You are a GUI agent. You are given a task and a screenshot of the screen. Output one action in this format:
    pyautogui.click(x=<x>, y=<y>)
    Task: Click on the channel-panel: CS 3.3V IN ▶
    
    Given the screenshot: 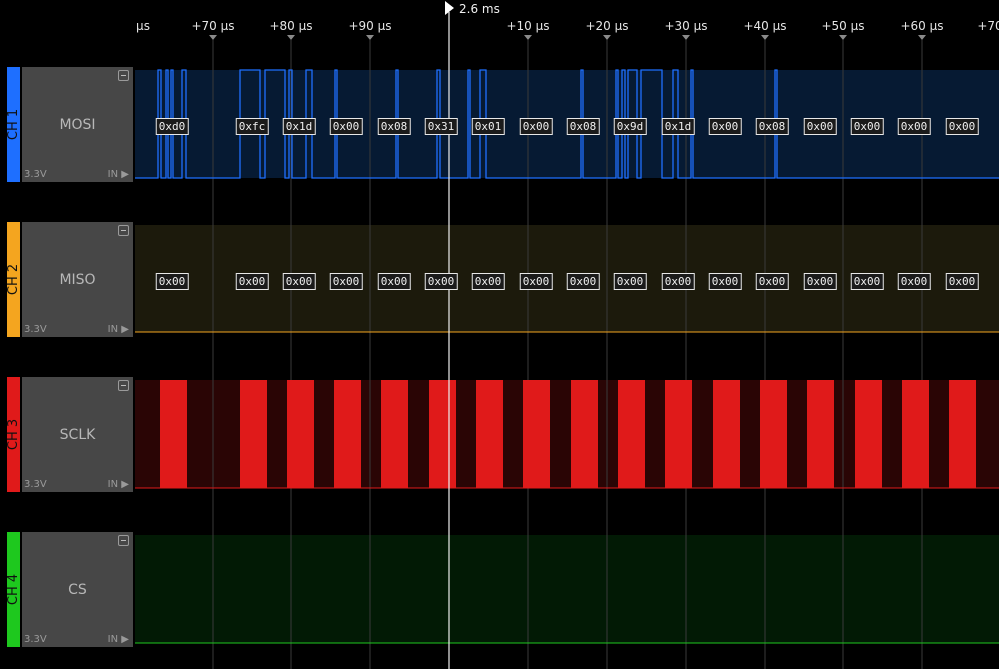 What is the action you would take?
    pyautogui.click(x=77, y=589)
    